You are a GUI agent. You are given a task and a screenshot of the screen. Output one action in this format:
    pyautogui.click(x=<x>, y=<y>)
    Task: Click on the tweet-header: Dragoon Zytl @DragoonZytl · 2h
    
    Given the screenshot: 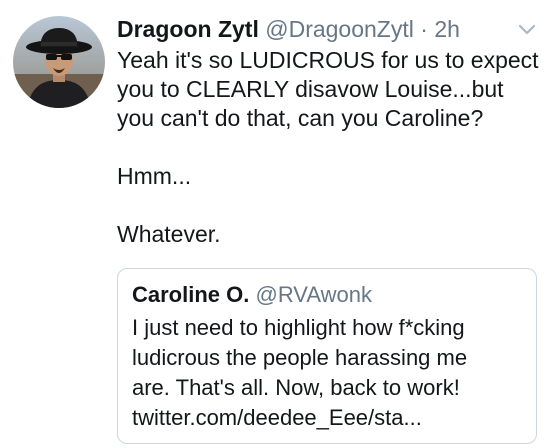 What is the action you would take?
    pyautogui.click(x=288, y=29)
    